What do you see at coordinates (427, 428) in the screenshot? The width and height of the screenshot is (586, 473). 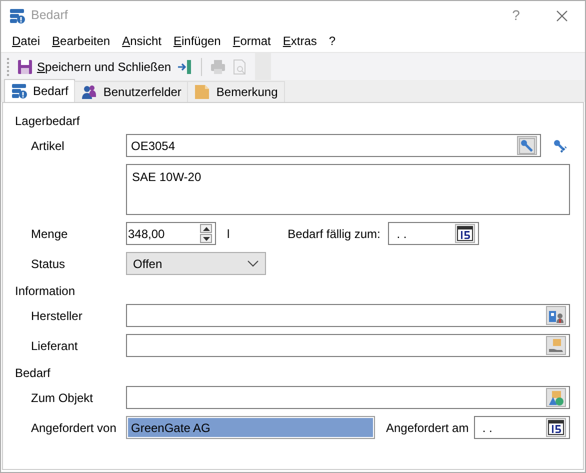 I see `field-label: Angefordert am` at bounding box center [427, 428].